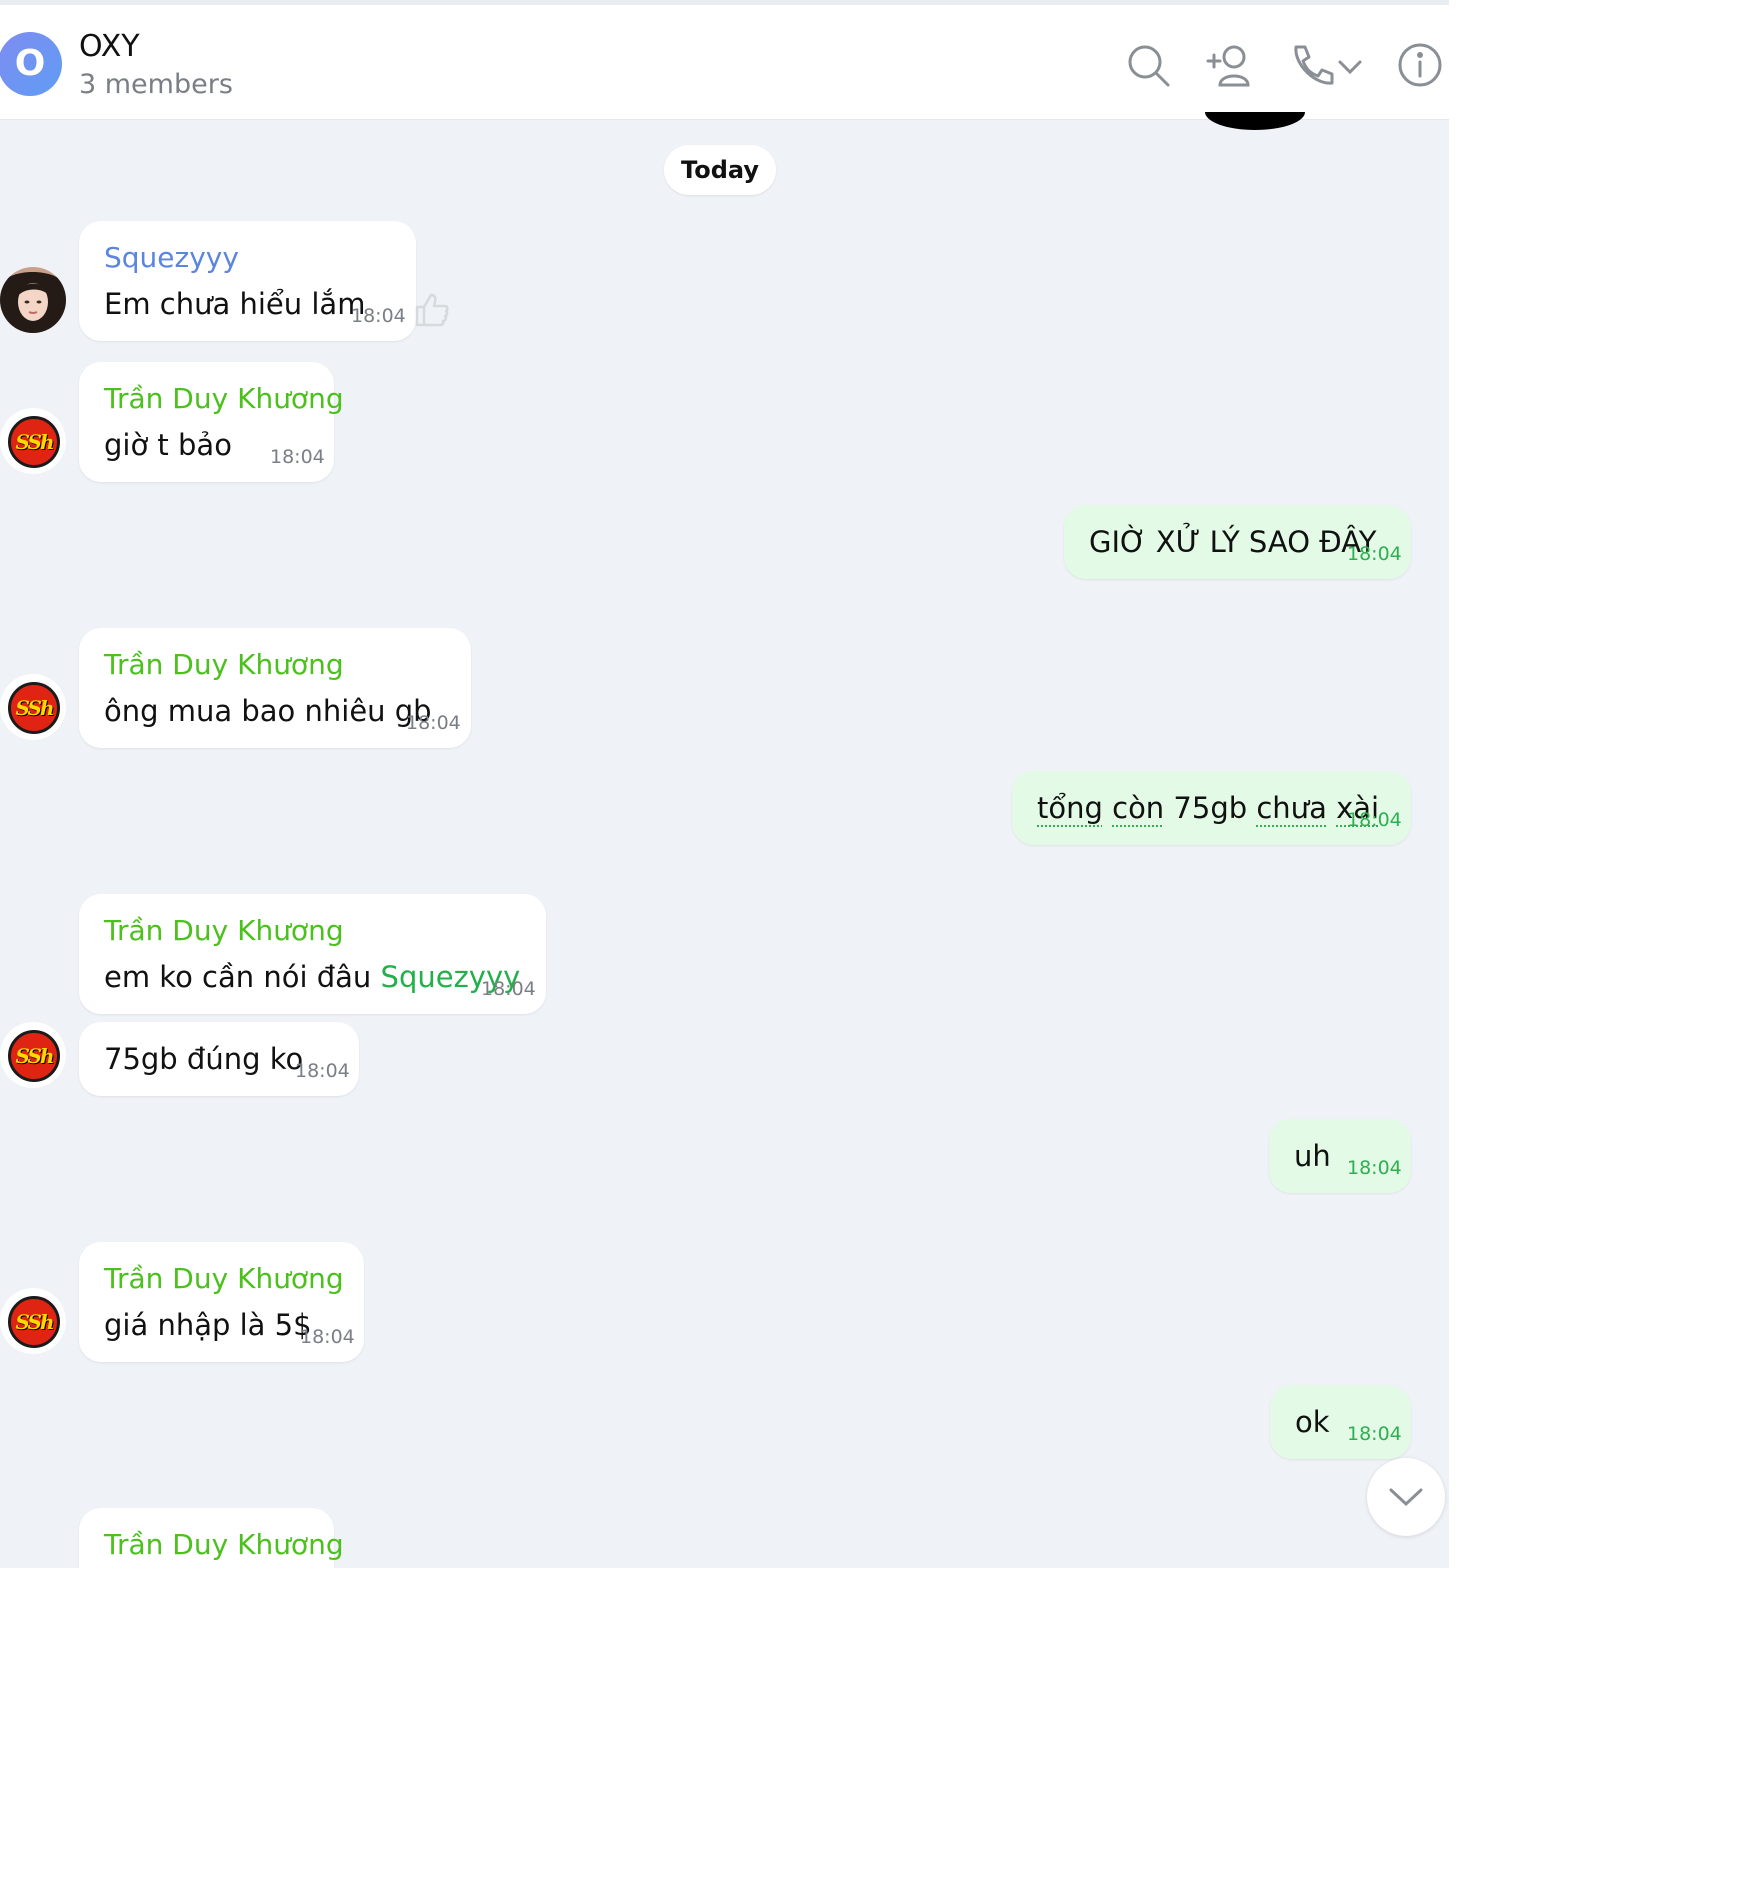 The height and width of the screenshot is (1897, 1753). Describe the element at coordinates (1312, 1156) in the screenshot. I see `message-text: uh` at that location.